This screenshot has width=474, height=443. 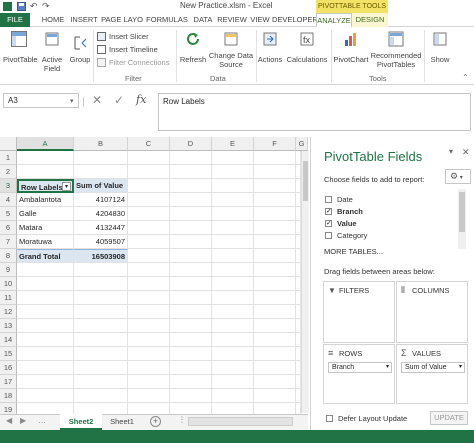 What do you see at coordinates (122, 20) in the screenshot?
I see `tab-page-layout: PAGE LAYO` at bounding box center [122, 20].